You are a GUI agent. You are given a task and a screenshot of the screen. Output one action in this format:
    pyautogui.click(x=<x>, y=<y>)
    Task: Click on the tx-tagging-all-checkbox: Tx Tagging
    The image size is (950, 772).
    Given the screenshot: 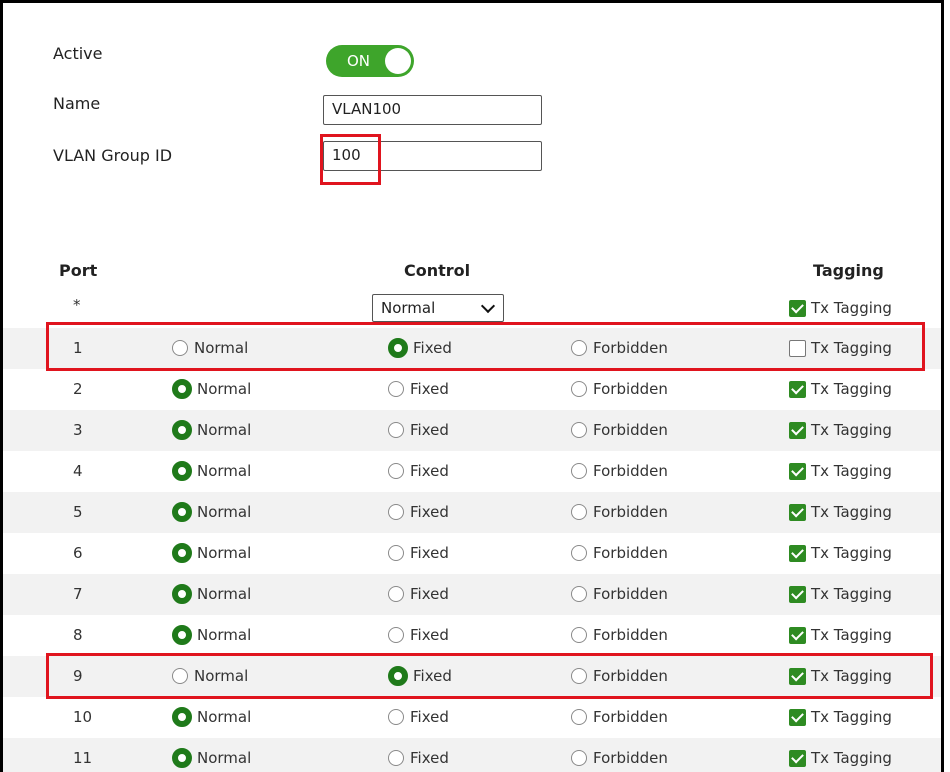 What is the action you would take?
    pyautogui.click(x=840, y=308)
    